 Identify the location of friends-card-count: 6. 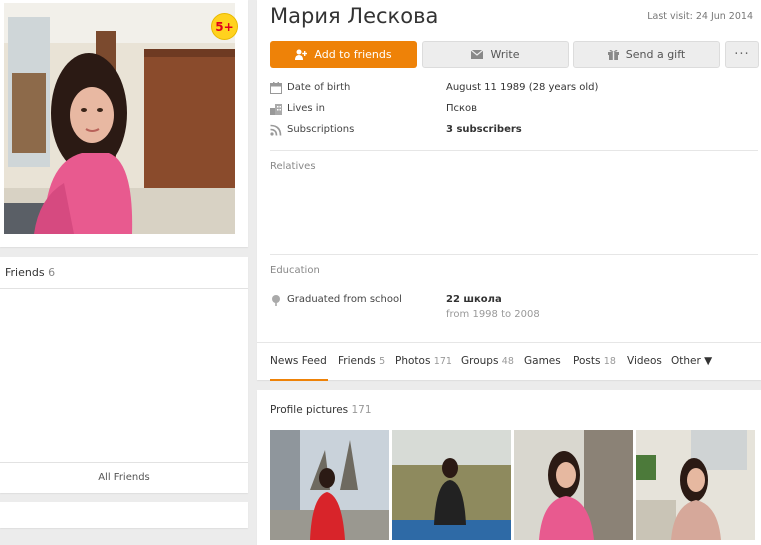
(52, 272).